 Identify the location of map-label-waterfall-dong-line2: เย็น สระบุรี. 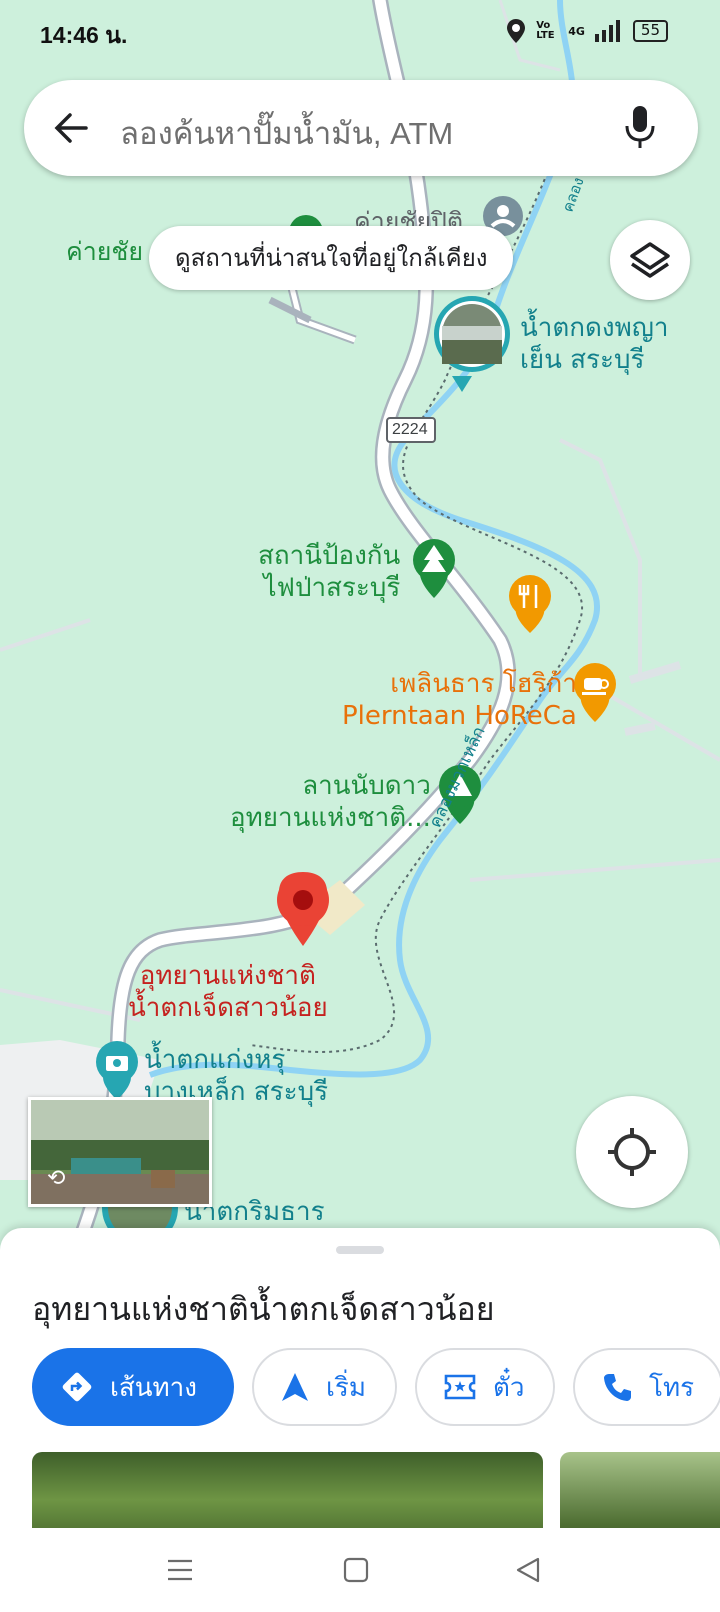
(582, 360).